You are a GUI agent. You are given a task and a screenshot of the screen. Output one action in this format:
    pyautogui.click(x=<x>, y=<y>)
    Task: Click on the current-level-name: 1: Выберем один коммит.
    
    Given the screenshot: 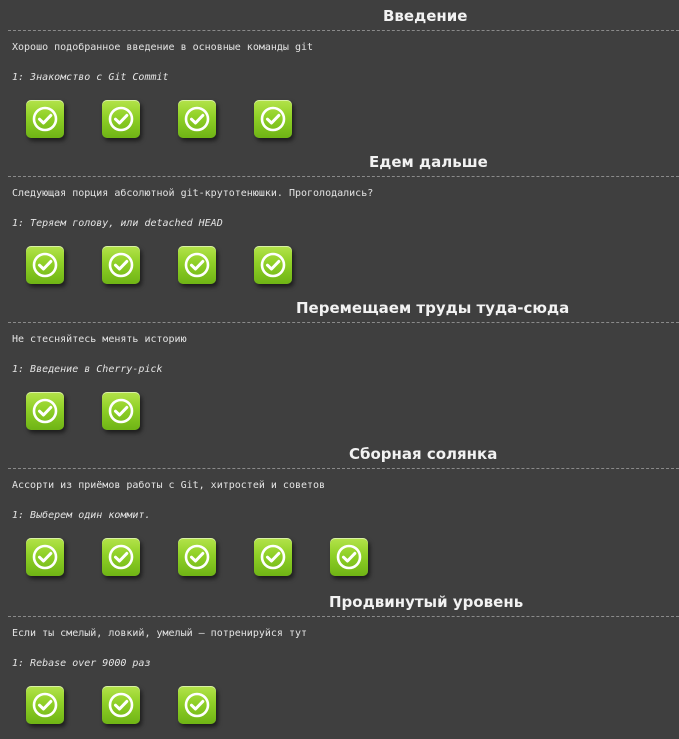 What is the action you would take?
    pyautogui.click(x=81, y=515)
    